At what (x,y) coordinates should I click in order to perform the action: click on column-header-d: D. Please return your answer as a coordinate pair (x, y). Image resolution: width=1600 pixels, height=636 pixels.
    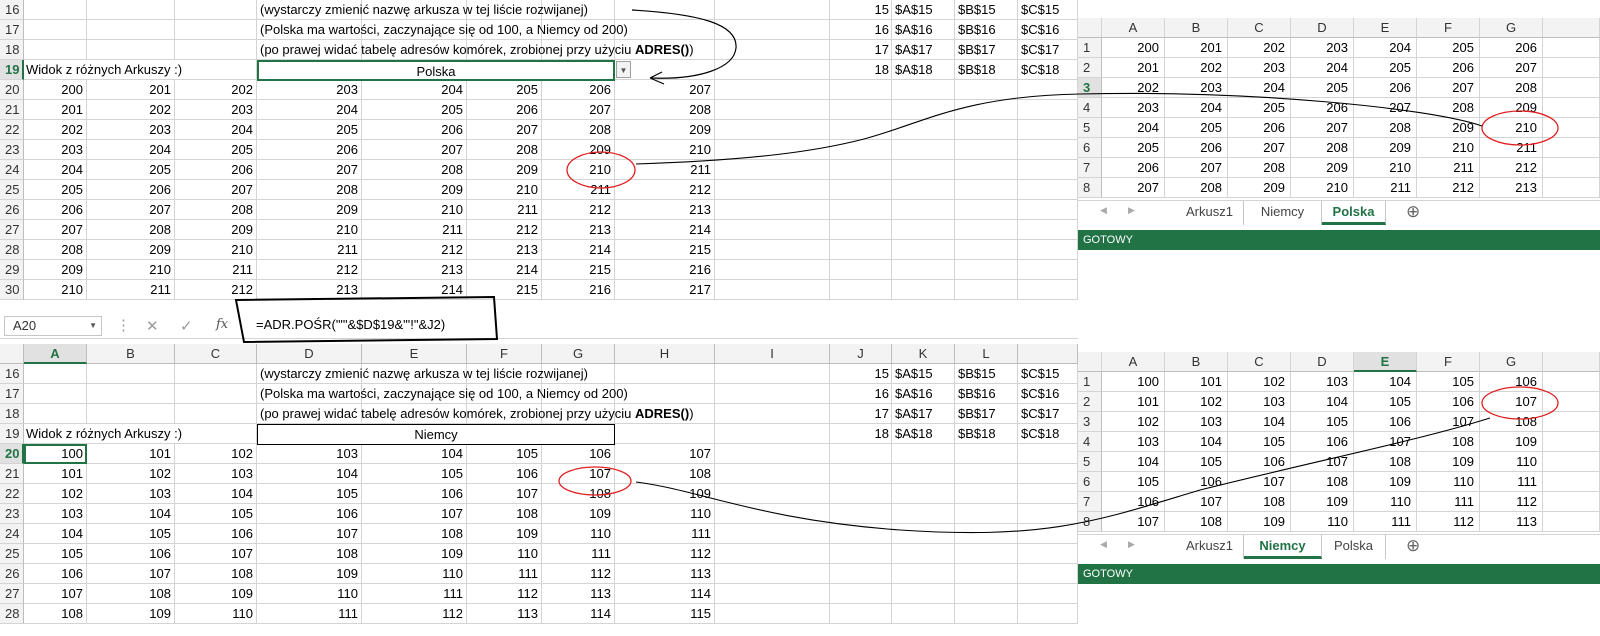
    Looking at the image, I should click on (309, 354).